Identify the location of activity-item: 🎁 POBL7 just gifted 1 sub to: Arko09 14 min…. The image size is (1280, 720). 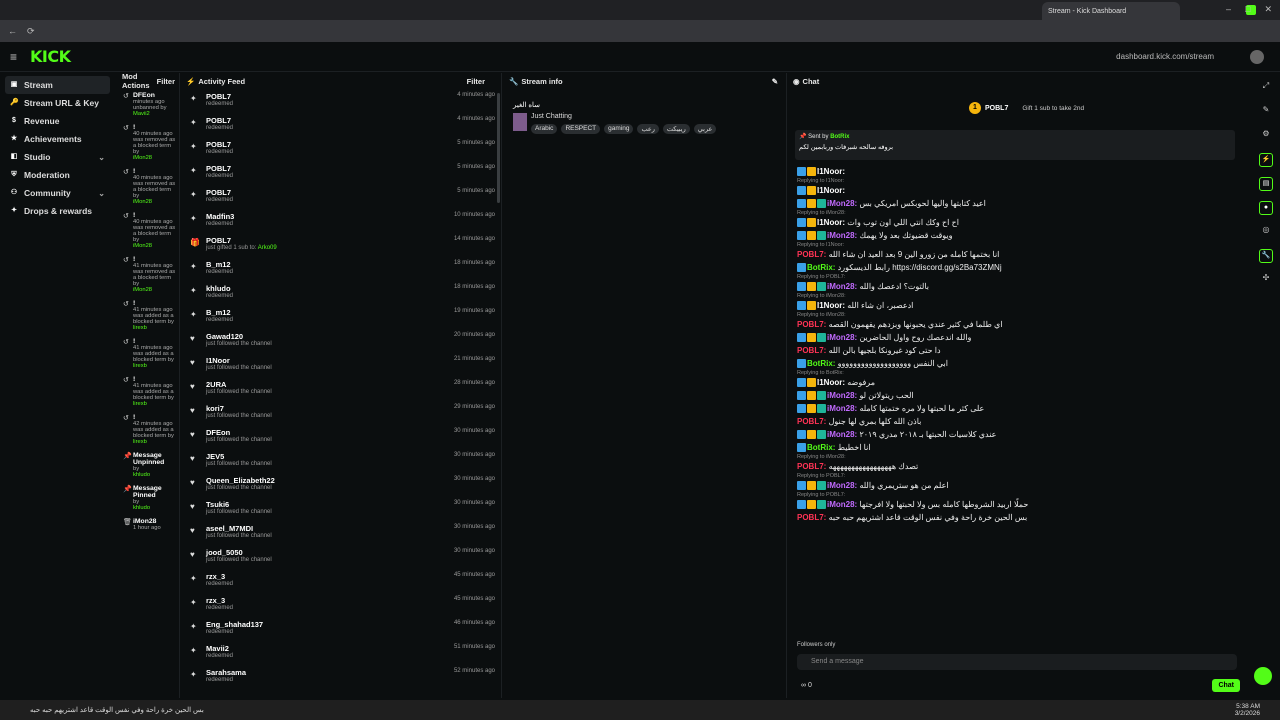
(341, 245).